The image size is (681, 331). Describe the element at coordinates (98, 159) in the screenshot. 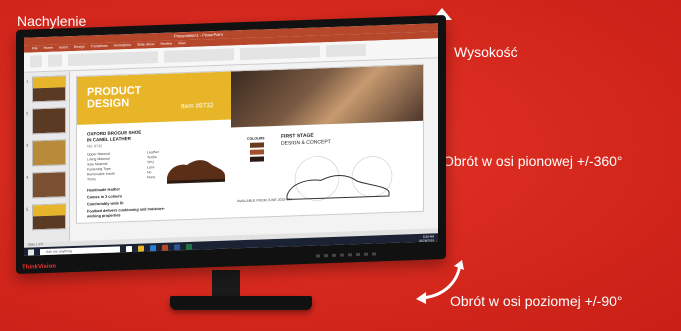

I see `spec-key: Lining Material` at that location.